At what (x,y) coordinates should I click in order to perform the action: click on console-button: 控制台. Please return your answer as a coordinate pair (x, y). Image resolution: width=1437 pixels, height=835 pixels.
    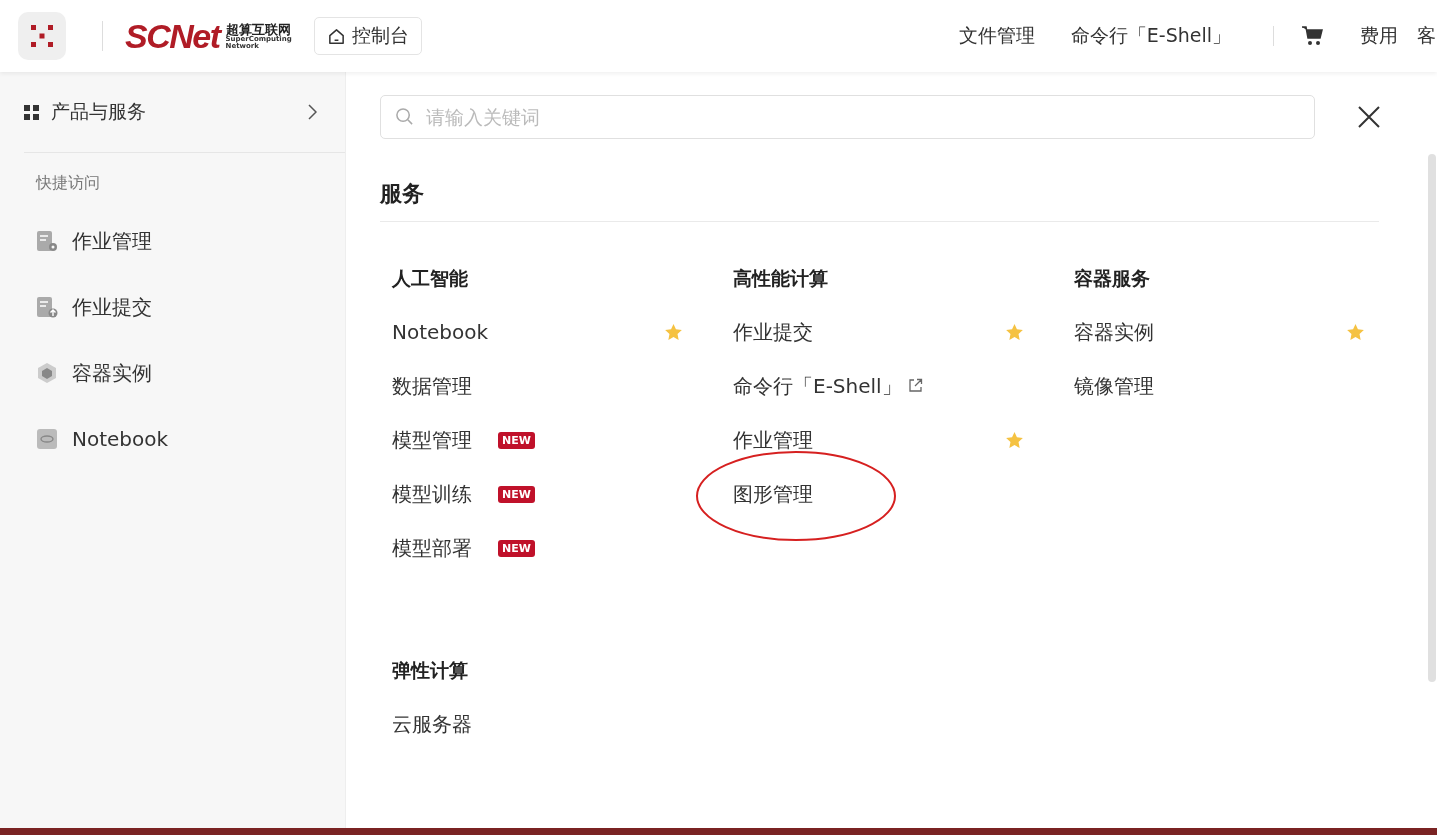
    Looking at the image, I should click on (367, 36).